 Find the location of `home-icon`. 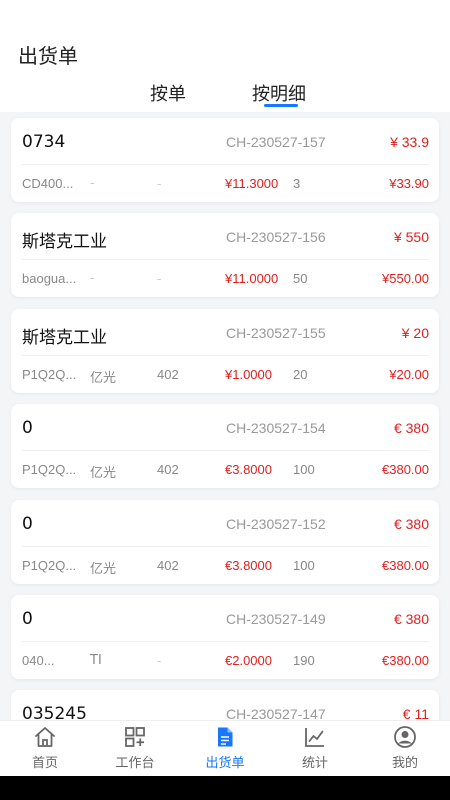

home-icon is located at coordinates (45, 737).